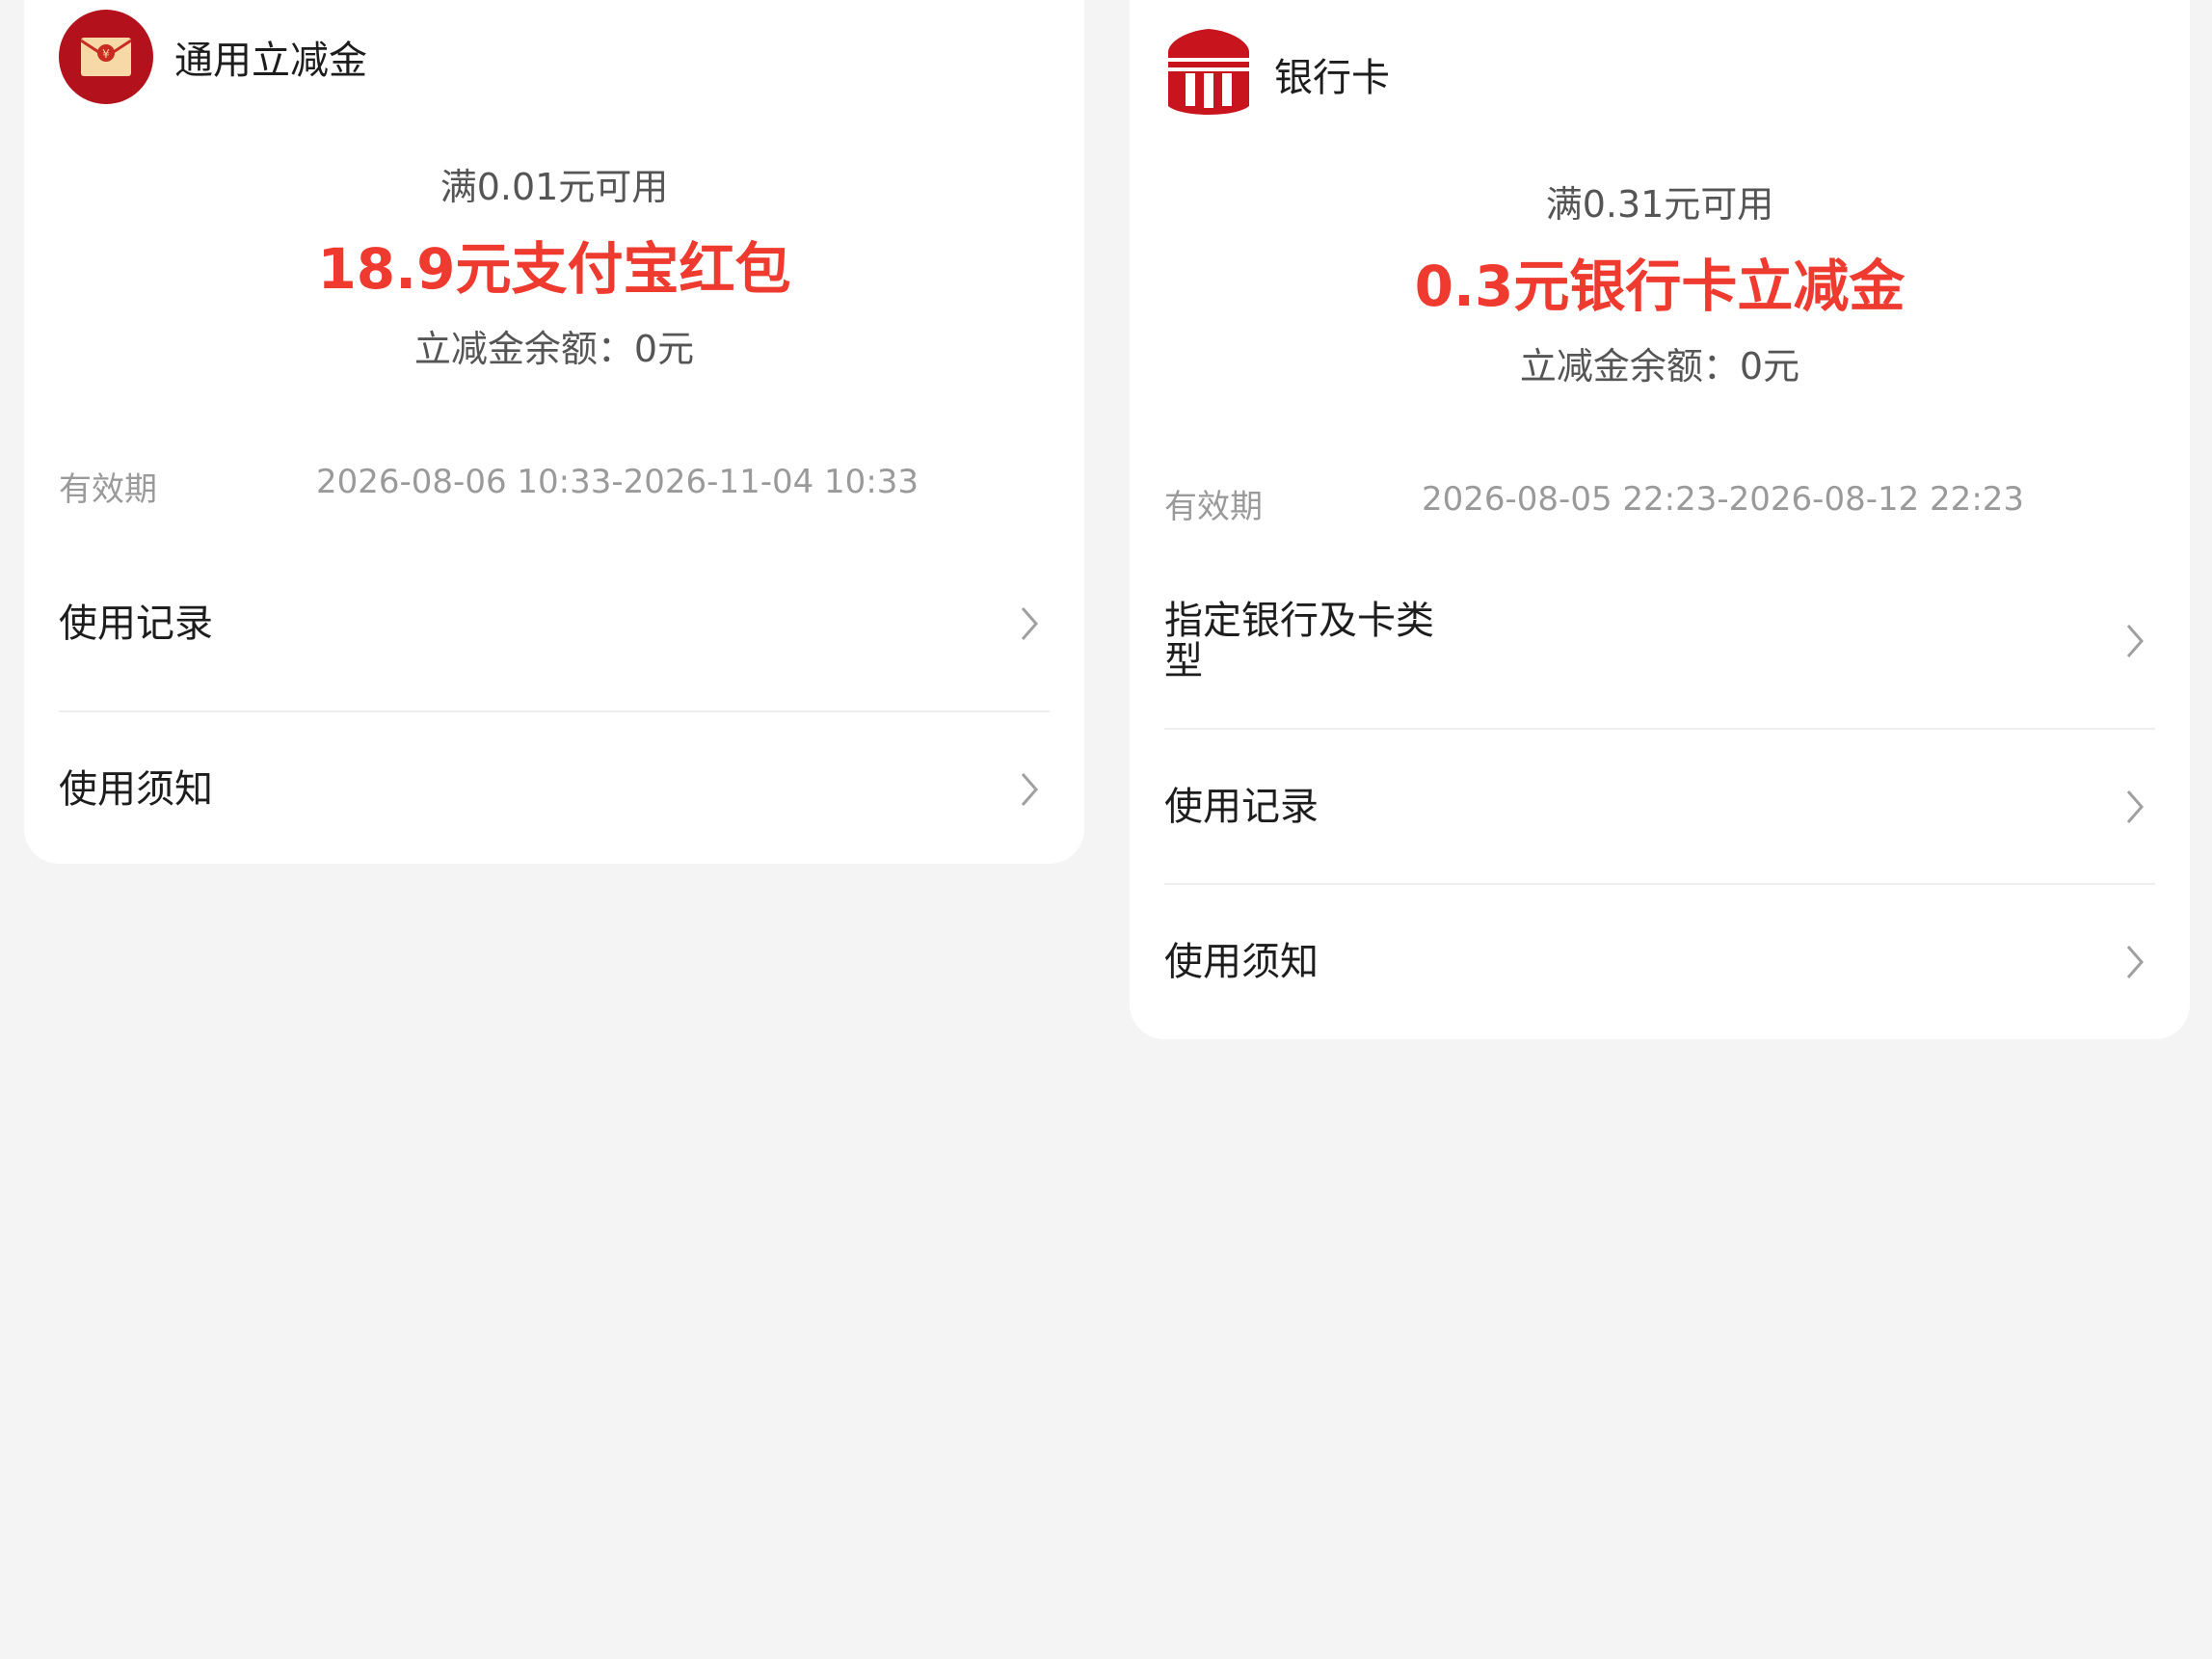 Image resolution: width=2212 pixels, height=1659 pixels. I want to click on card-header: 银行卡, so click(1277, 74).